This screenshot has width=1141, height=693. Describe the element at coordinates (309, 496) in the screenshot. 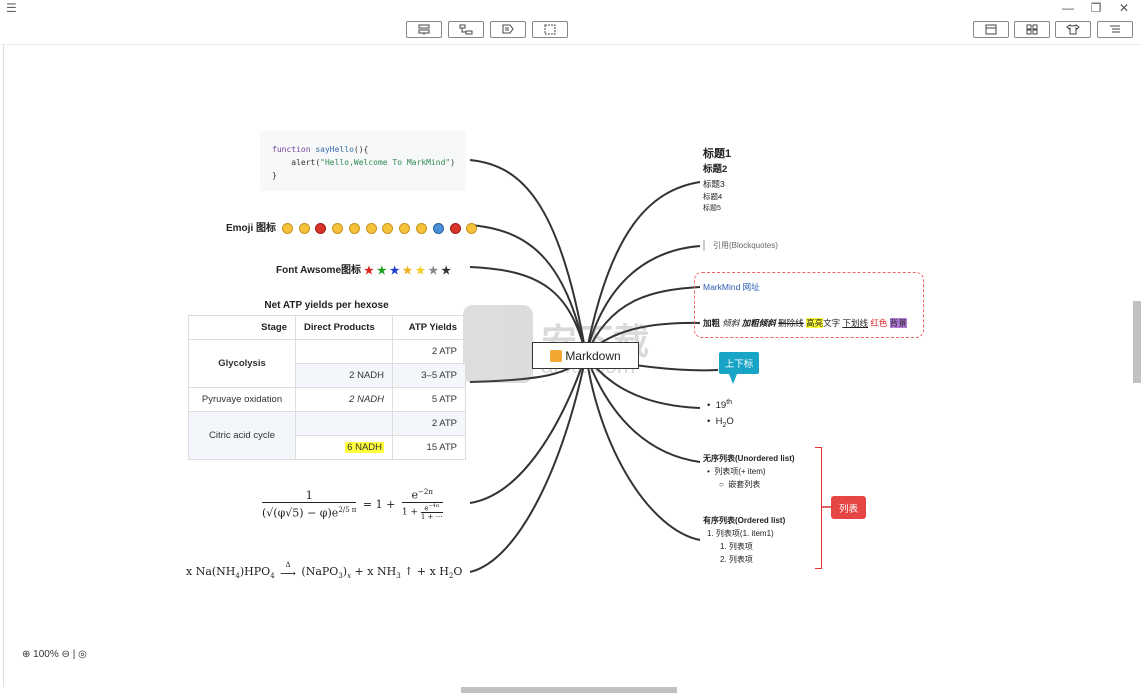

I see `formula-numerator: 1` at that location.